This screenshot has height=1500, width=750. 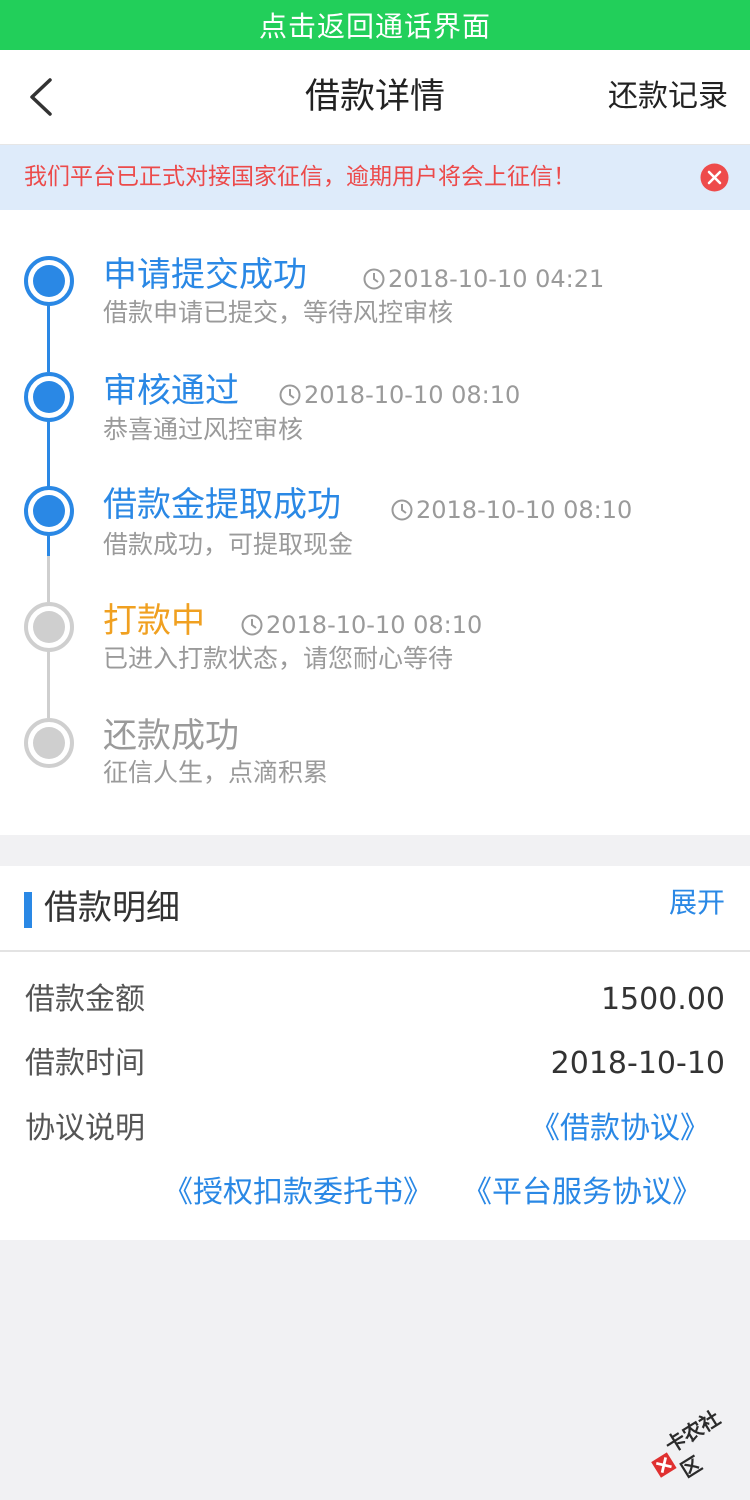 What do you see at coordinates (48, 579) in the screenshot?
I see `timeline-line-3b` at bounding box center [48, 579].